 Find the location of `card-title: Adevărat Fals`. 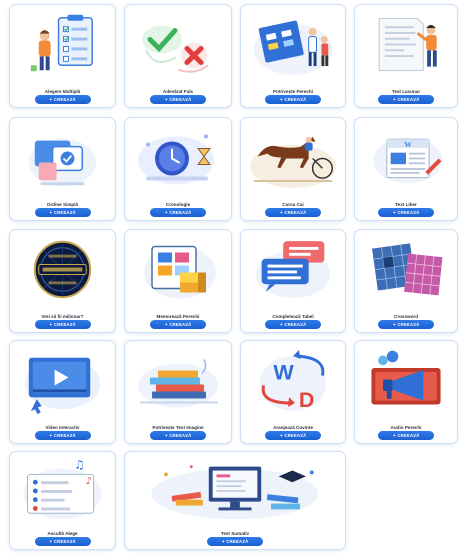

card-title: Adevărat Fals is located at coordinates (178, 91).